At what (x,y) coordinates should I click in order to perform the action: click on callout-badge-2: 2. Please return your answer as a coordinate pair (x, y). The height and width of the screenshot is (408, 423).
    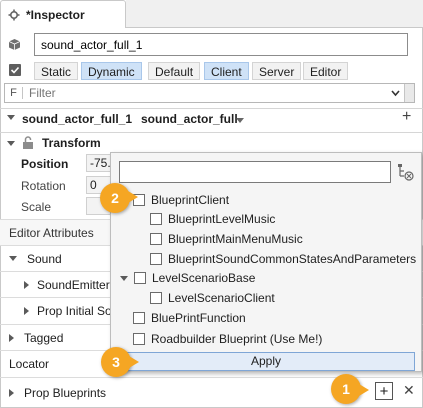
    Looking at the image, I should click on (119, 198).